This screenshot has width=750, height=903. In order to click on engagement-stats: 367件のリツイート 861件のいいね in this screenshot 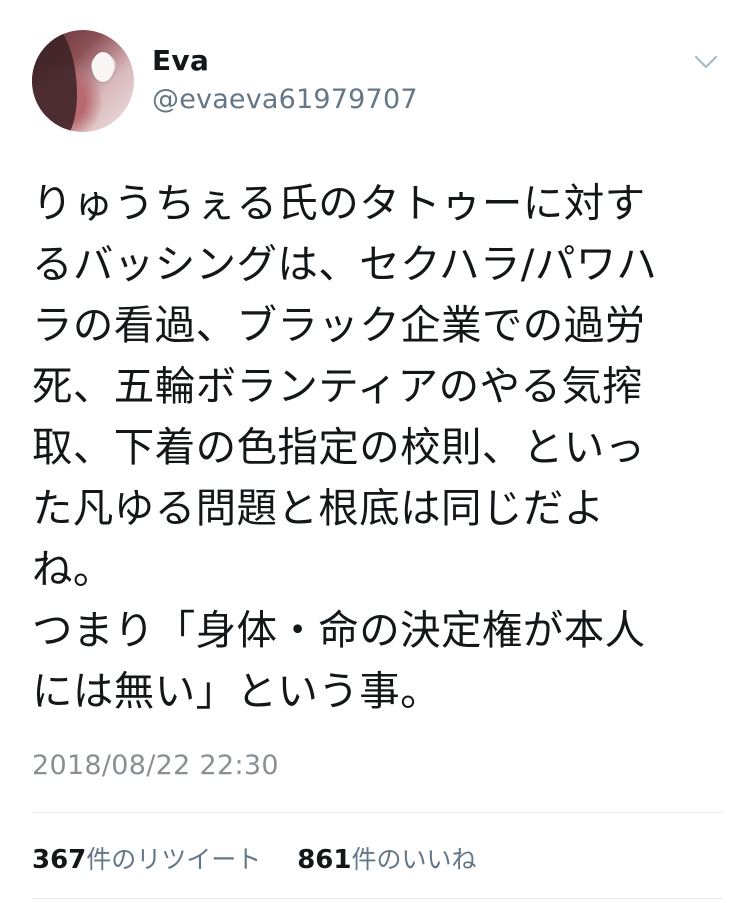, I will do `click(254, 858)`.